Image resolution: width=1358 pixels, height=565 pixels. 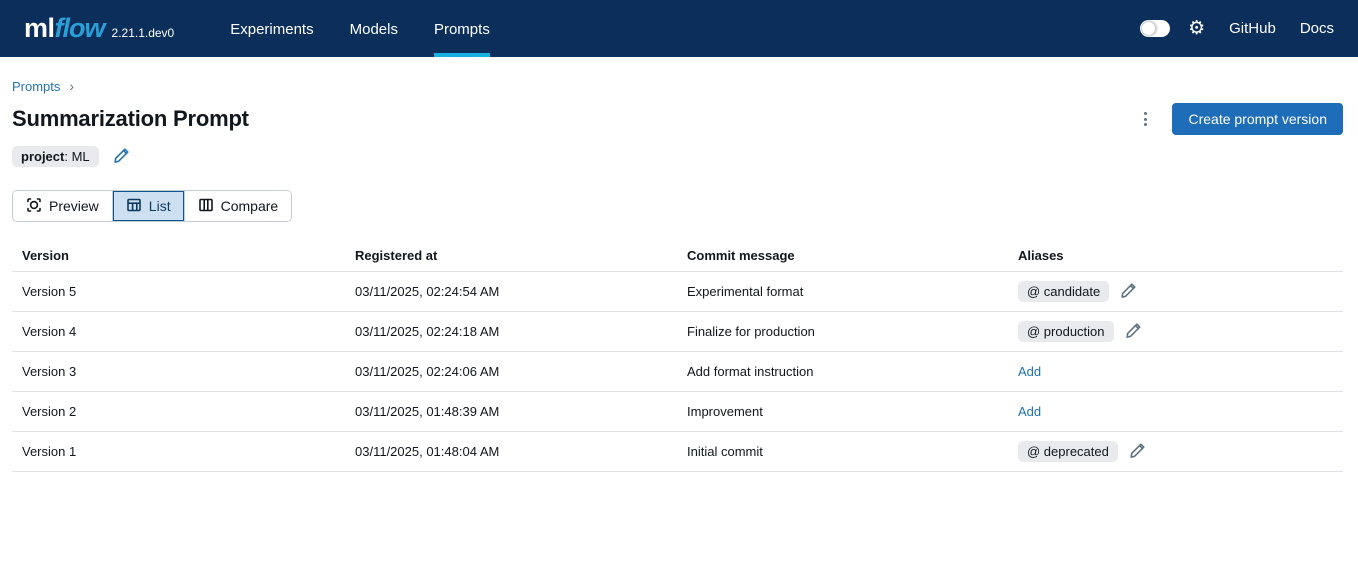 What do you see at coordinates (1066, 331) in the screenshot?
I see `alias-tag: @ production` at bounding box center [1066, 331].